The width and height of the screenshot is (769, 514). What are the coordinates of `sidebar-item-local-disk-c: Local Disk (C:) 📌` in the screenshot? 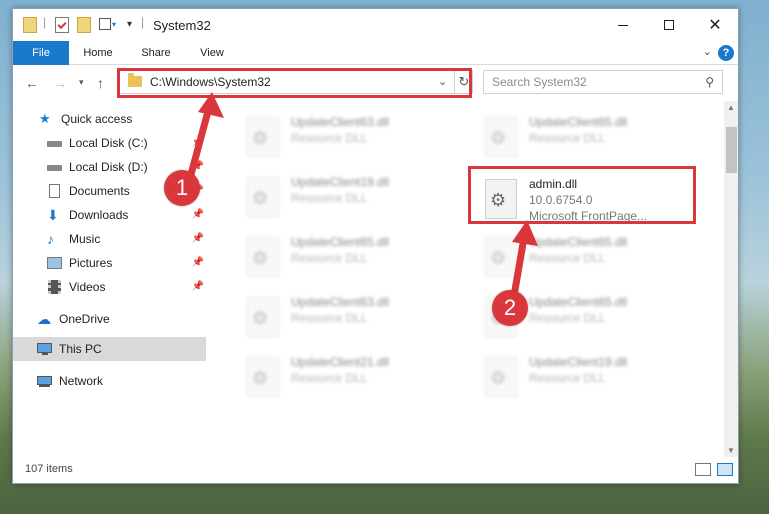 It's located at (109, 143).